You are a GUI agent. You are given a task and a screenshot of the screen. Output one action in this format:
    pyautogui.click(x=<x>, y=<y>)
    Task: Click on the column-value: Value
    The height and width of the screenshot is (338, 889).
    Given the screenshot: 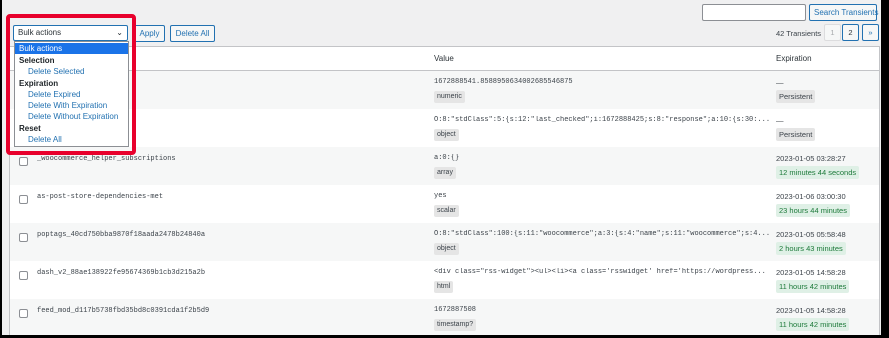 What is the action you would take?
    pyautogui.click(x=444, y=58)
    